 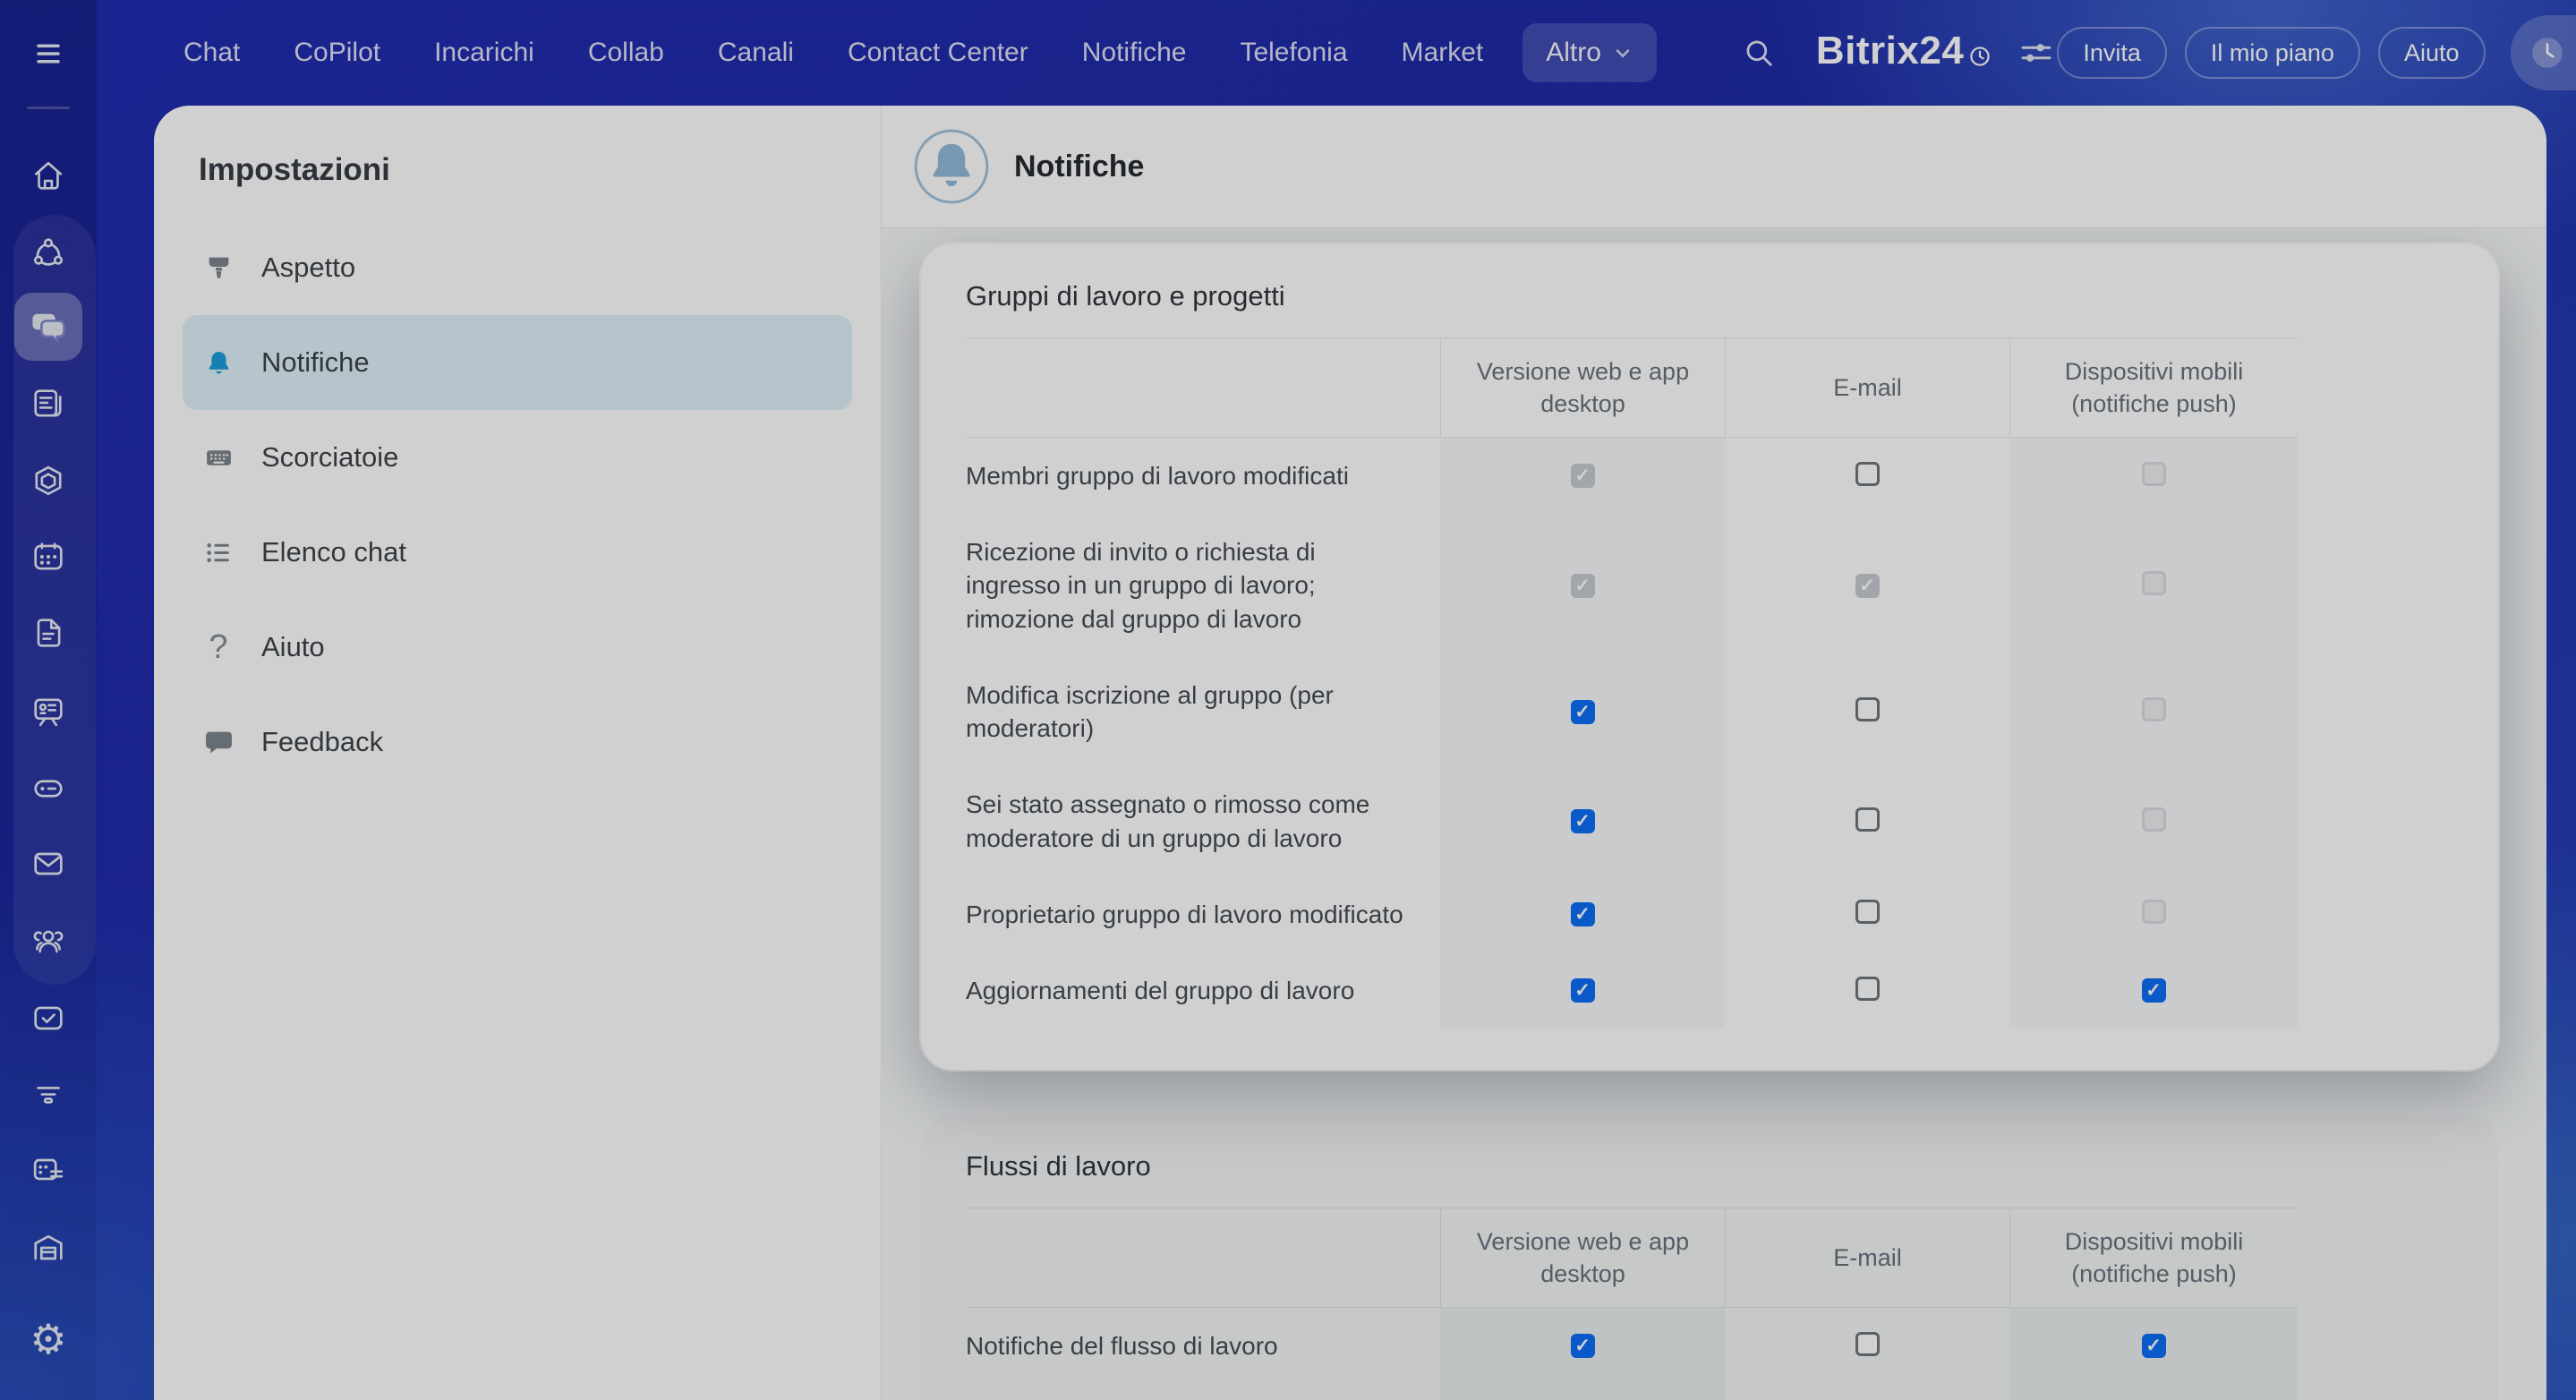 I want to click on notification-row: Membri gruppo di lavoro modificati, so click(x=1632, y=476).